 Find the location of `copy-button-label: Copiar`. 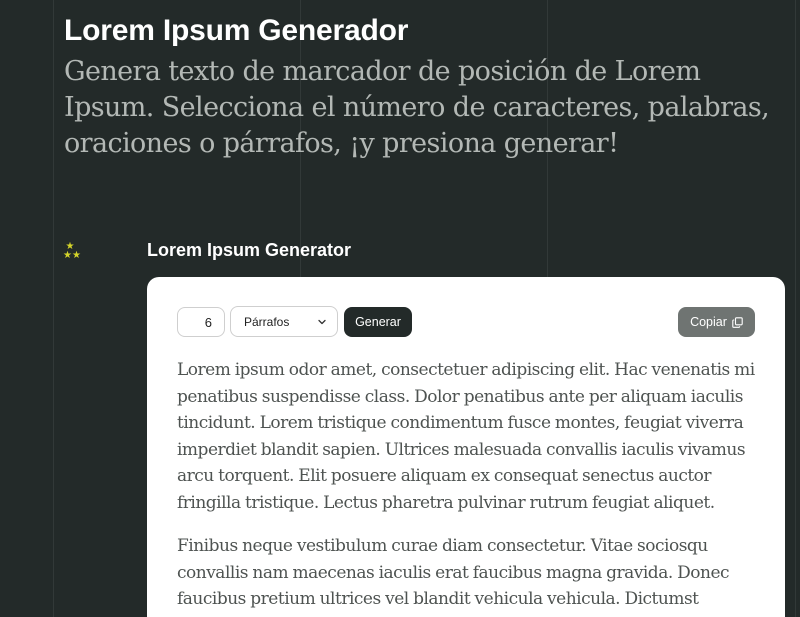

copy-button-label: Copiar is located at coordinates (708, 322).